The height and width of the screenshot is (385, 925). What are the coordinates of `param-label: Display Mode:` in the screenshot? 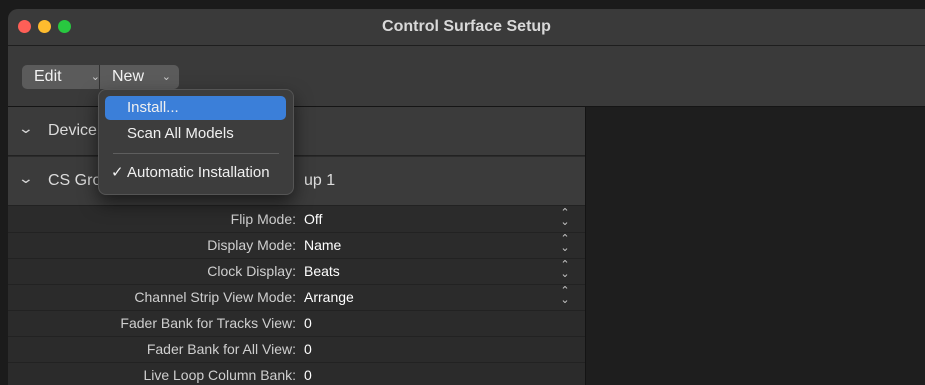 It's located at (251, 245).